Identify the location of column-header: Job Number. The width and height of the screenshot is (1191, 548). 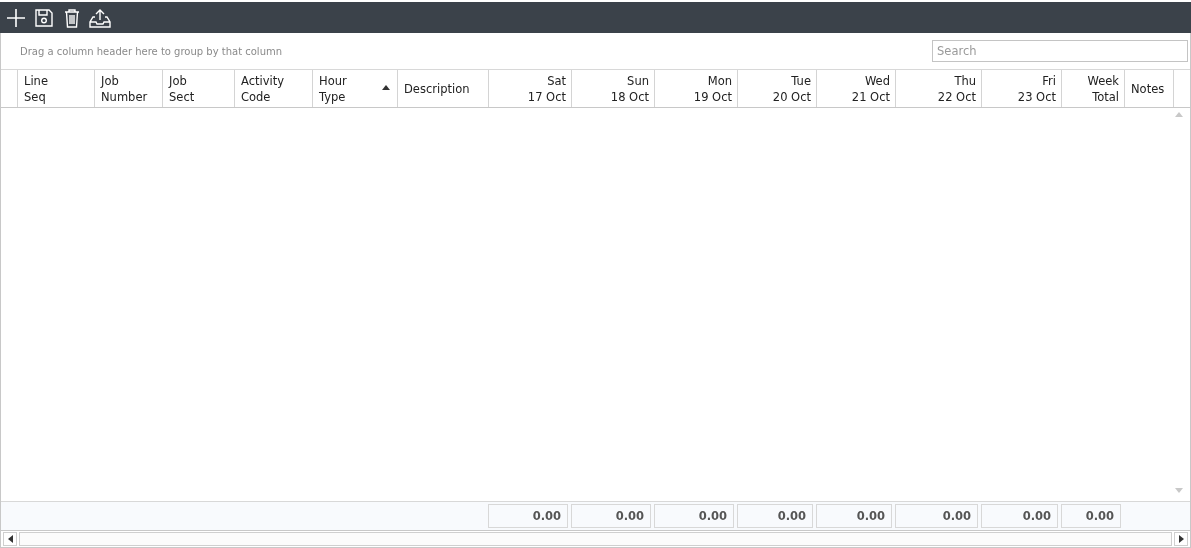
(128, 88).